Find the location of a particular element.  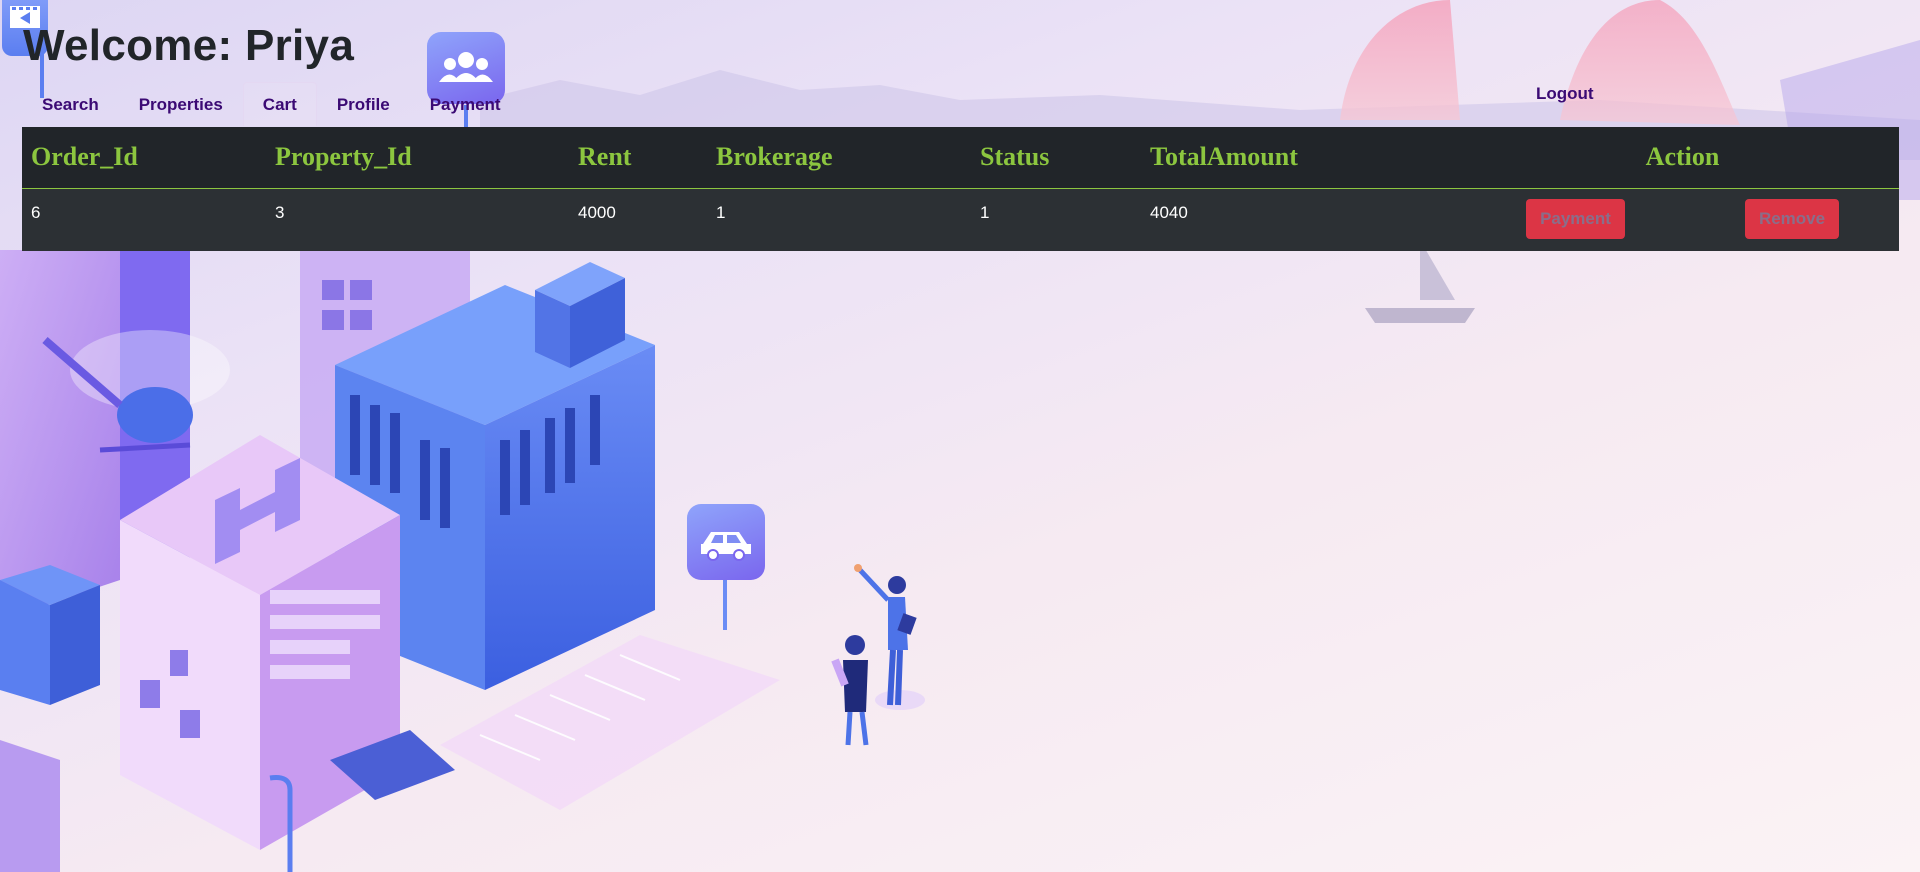

payment-button: Payment is located at coordinates (1575, 218).